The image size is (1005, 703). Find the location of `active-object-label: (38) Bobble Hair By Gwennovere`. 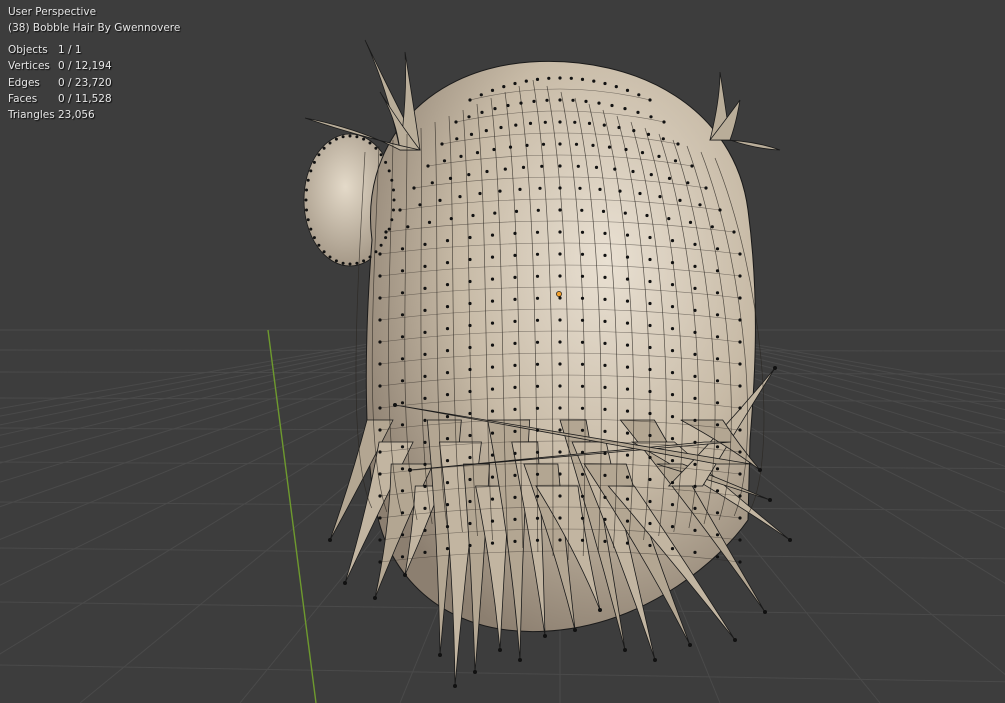

active-object-label: (38) Bobble Hair By Gwennovere is located at coordinates (94, 28).